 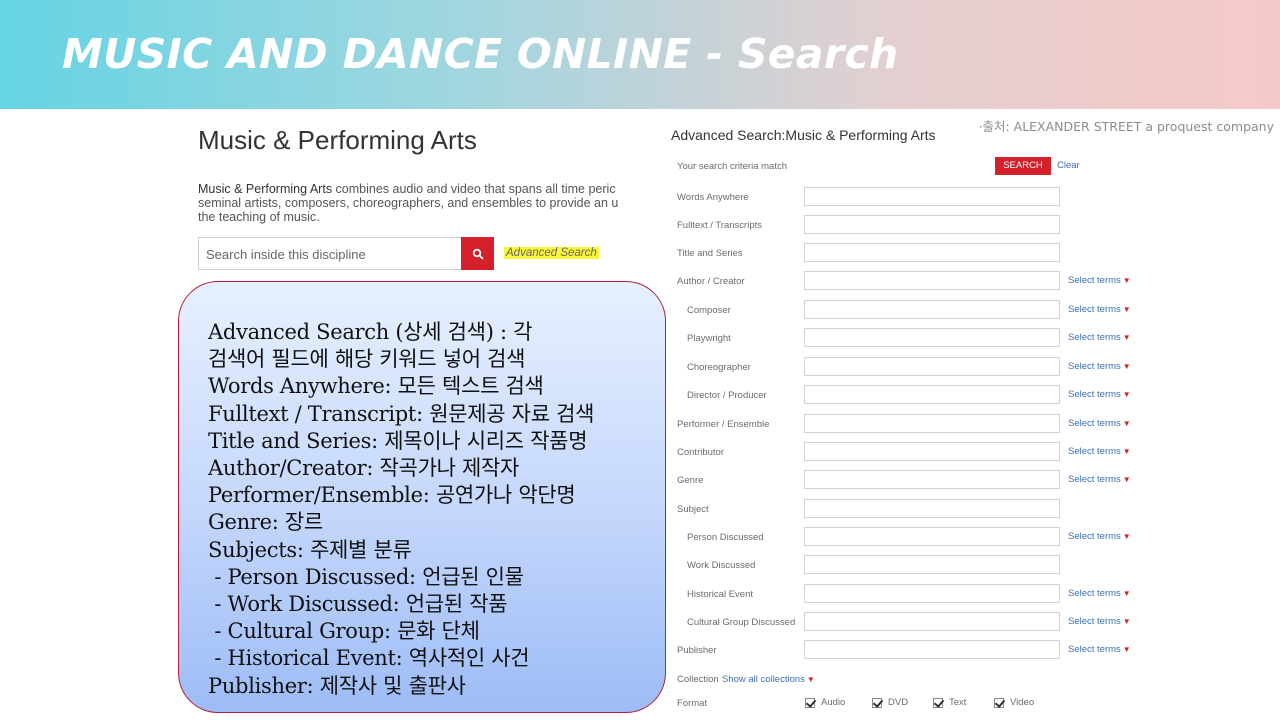 What do you see at coordinates (898, 702) in the screenshot?
I see `format-option-label: DVD` at bounding box center [898, 702].